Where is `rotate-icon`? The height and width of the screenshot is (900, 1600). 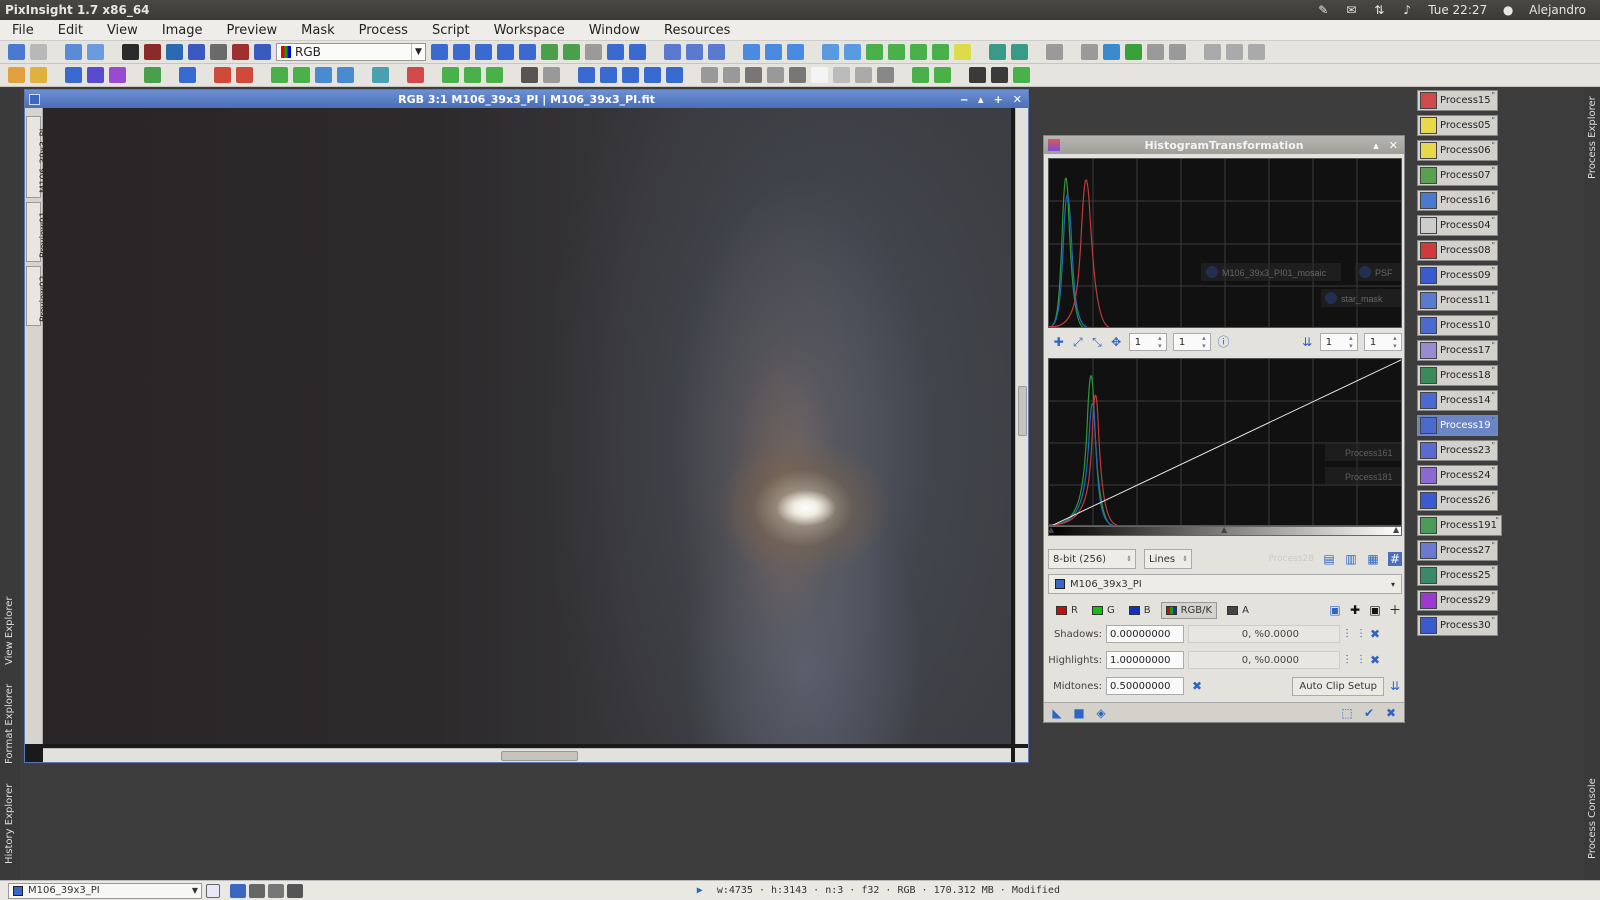 rotate-icon is located at coordinates (586, 75).